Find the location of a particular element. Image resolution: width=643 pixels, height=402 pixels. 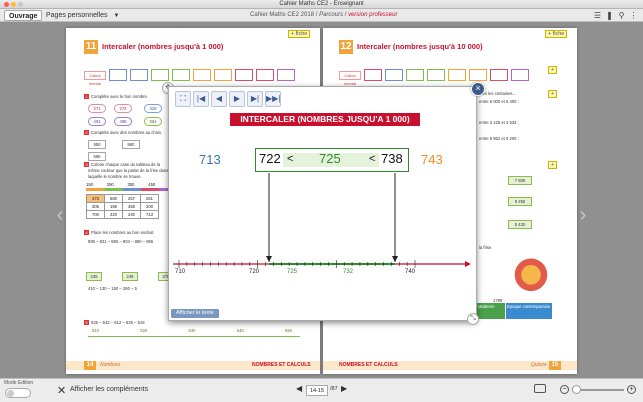

zoom-slider-knob is located at coordinates (576, 389).